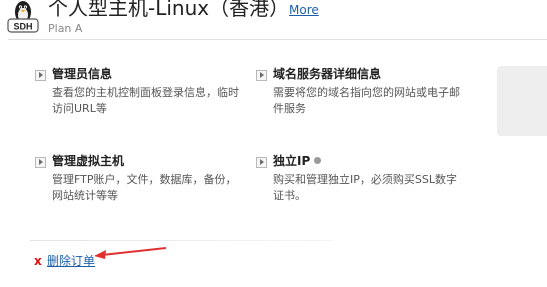 The width and height of the screenshot is (547, 287). Describe the element at coordinates (38, 261) in the screenshot. I see `delete-x-icon: x` at that location.